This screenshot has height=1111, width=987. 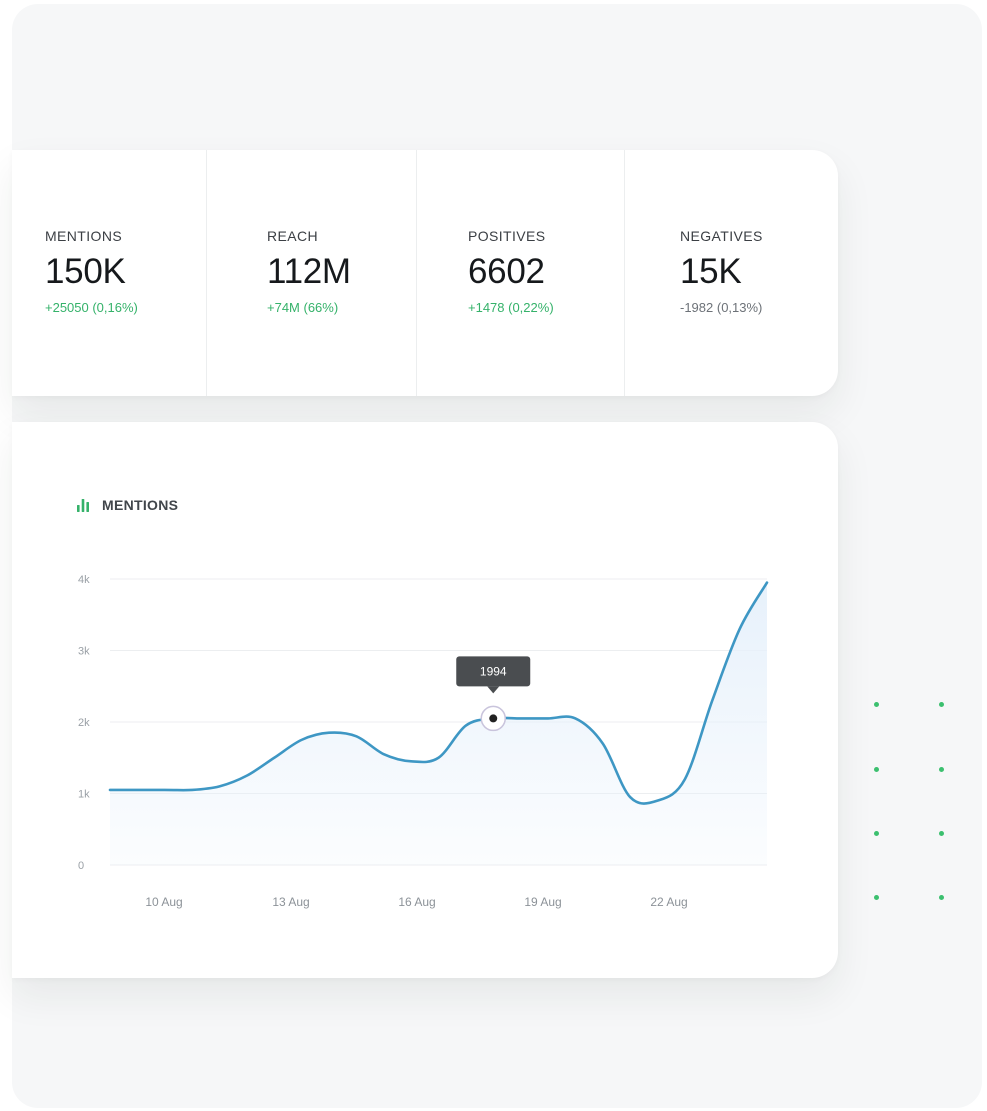 I want to click on stat-value: 150K, so click(x=85, y=271).